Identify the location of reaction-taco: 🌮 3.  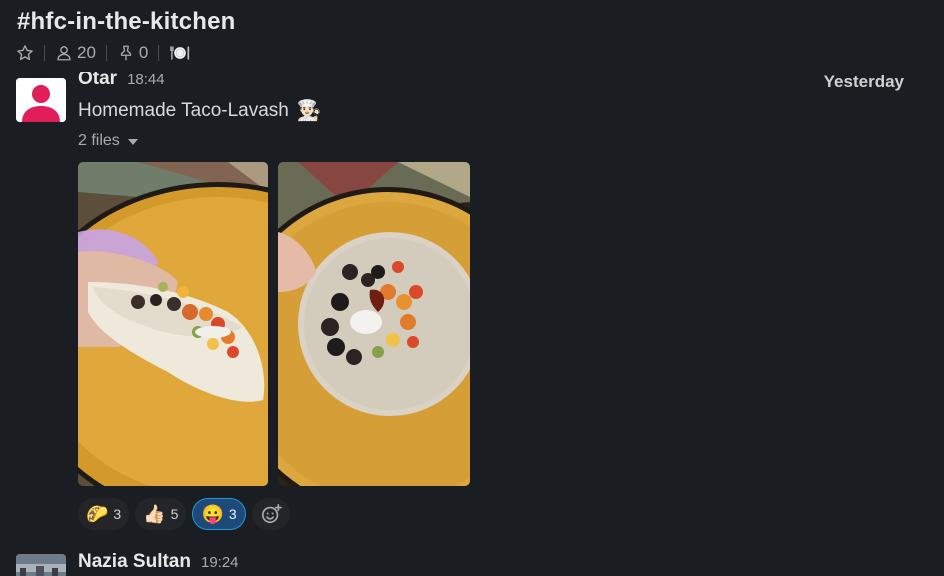
(104, 514).